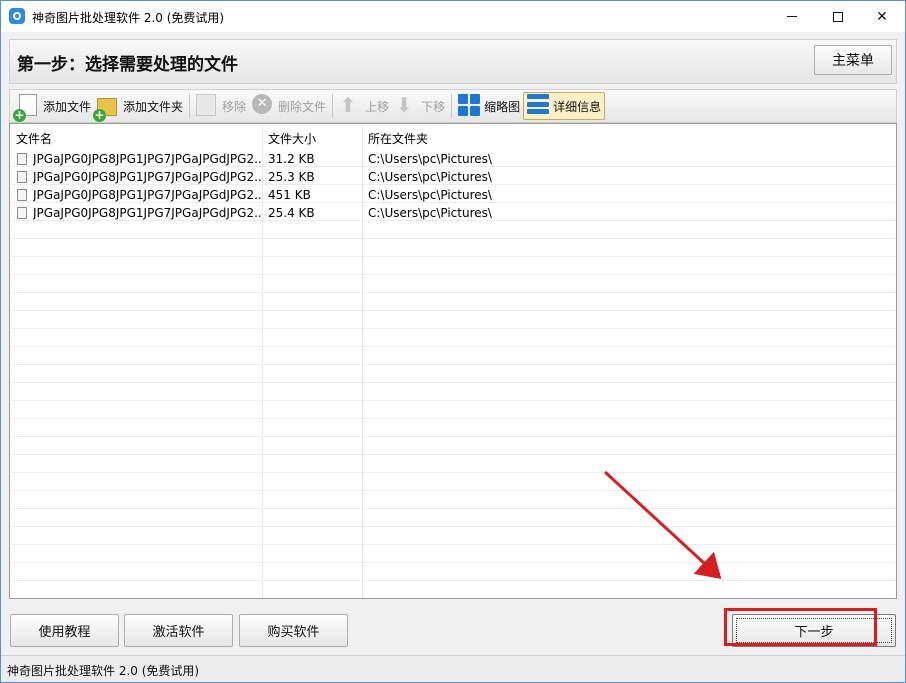 The height and width of the screenshot is (683, 906). I want to click on add-folder-button: + 添加文件夹, so click(139, 107).